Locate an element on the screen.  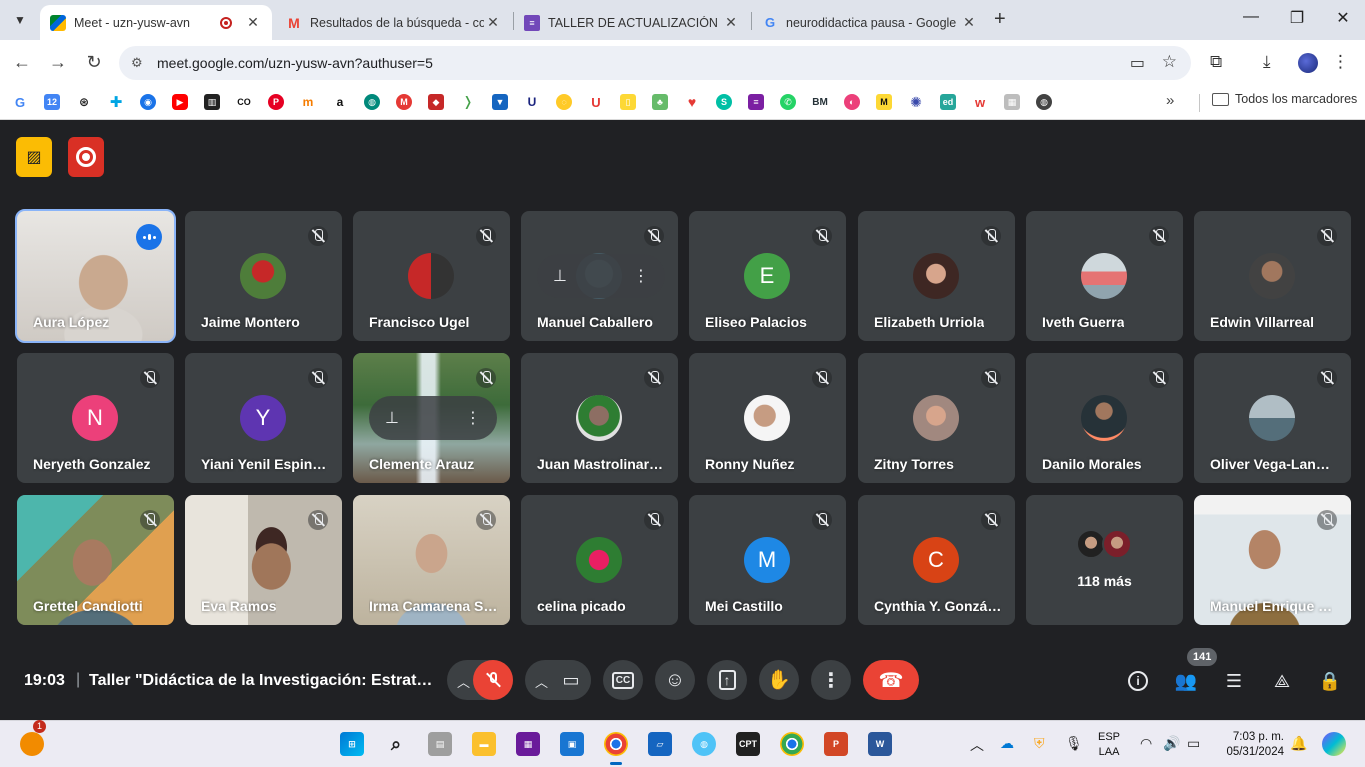
participant-tile: ⊥ ⋮ Clemente Arauz is located at coordinates (431, 418).